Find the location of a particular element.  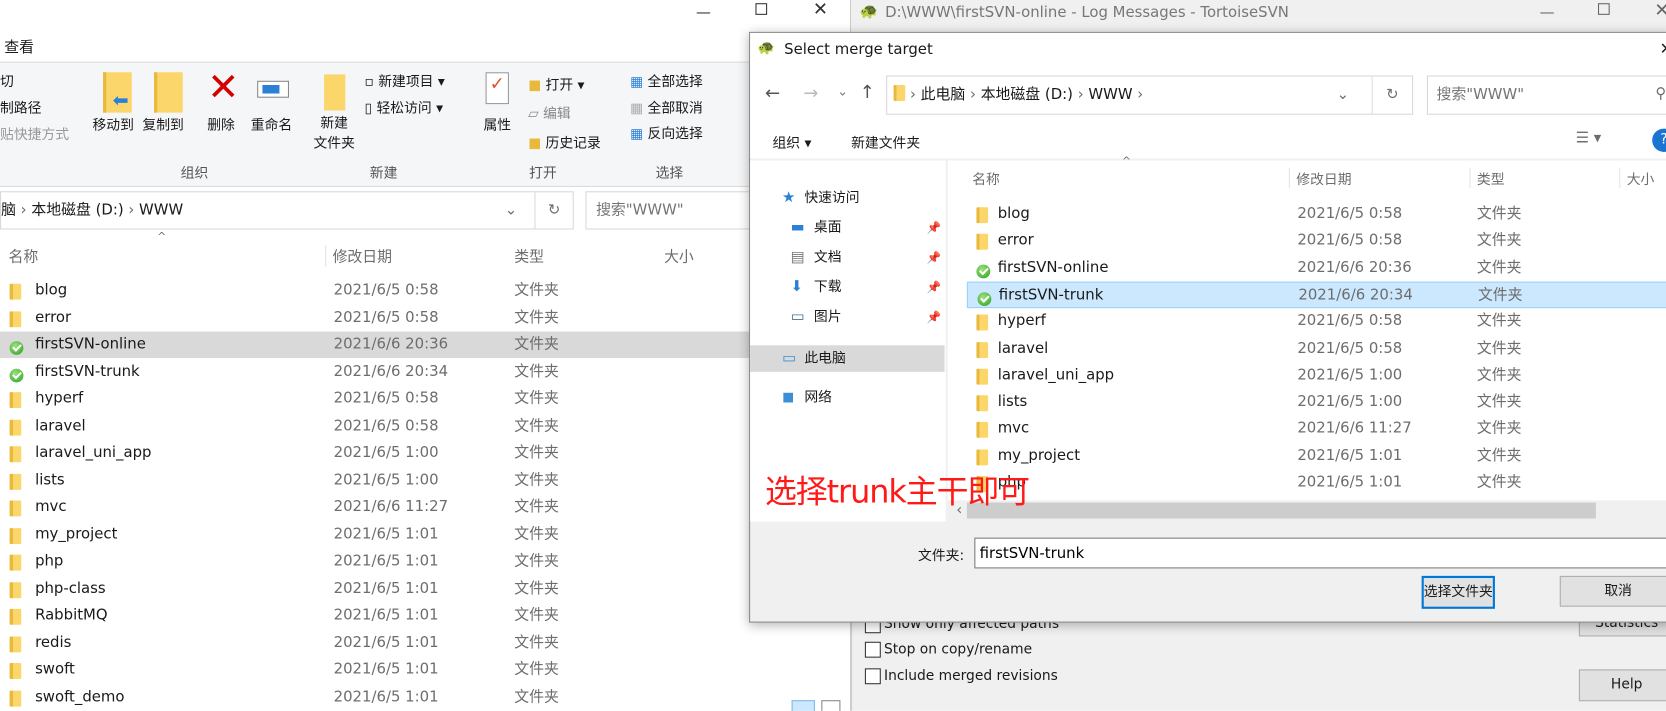

details-view-button is located at coordinates (803, 705).